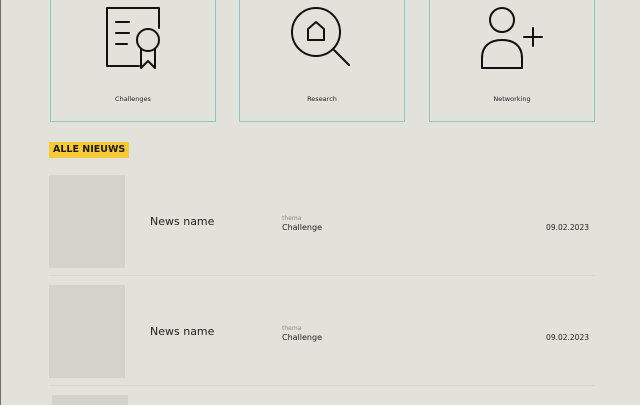 The image size is (640, 405). What do you see at coordinates (512, 38) in the screenshot?
I see `user-add-icon` at bounding box center [512, 38].